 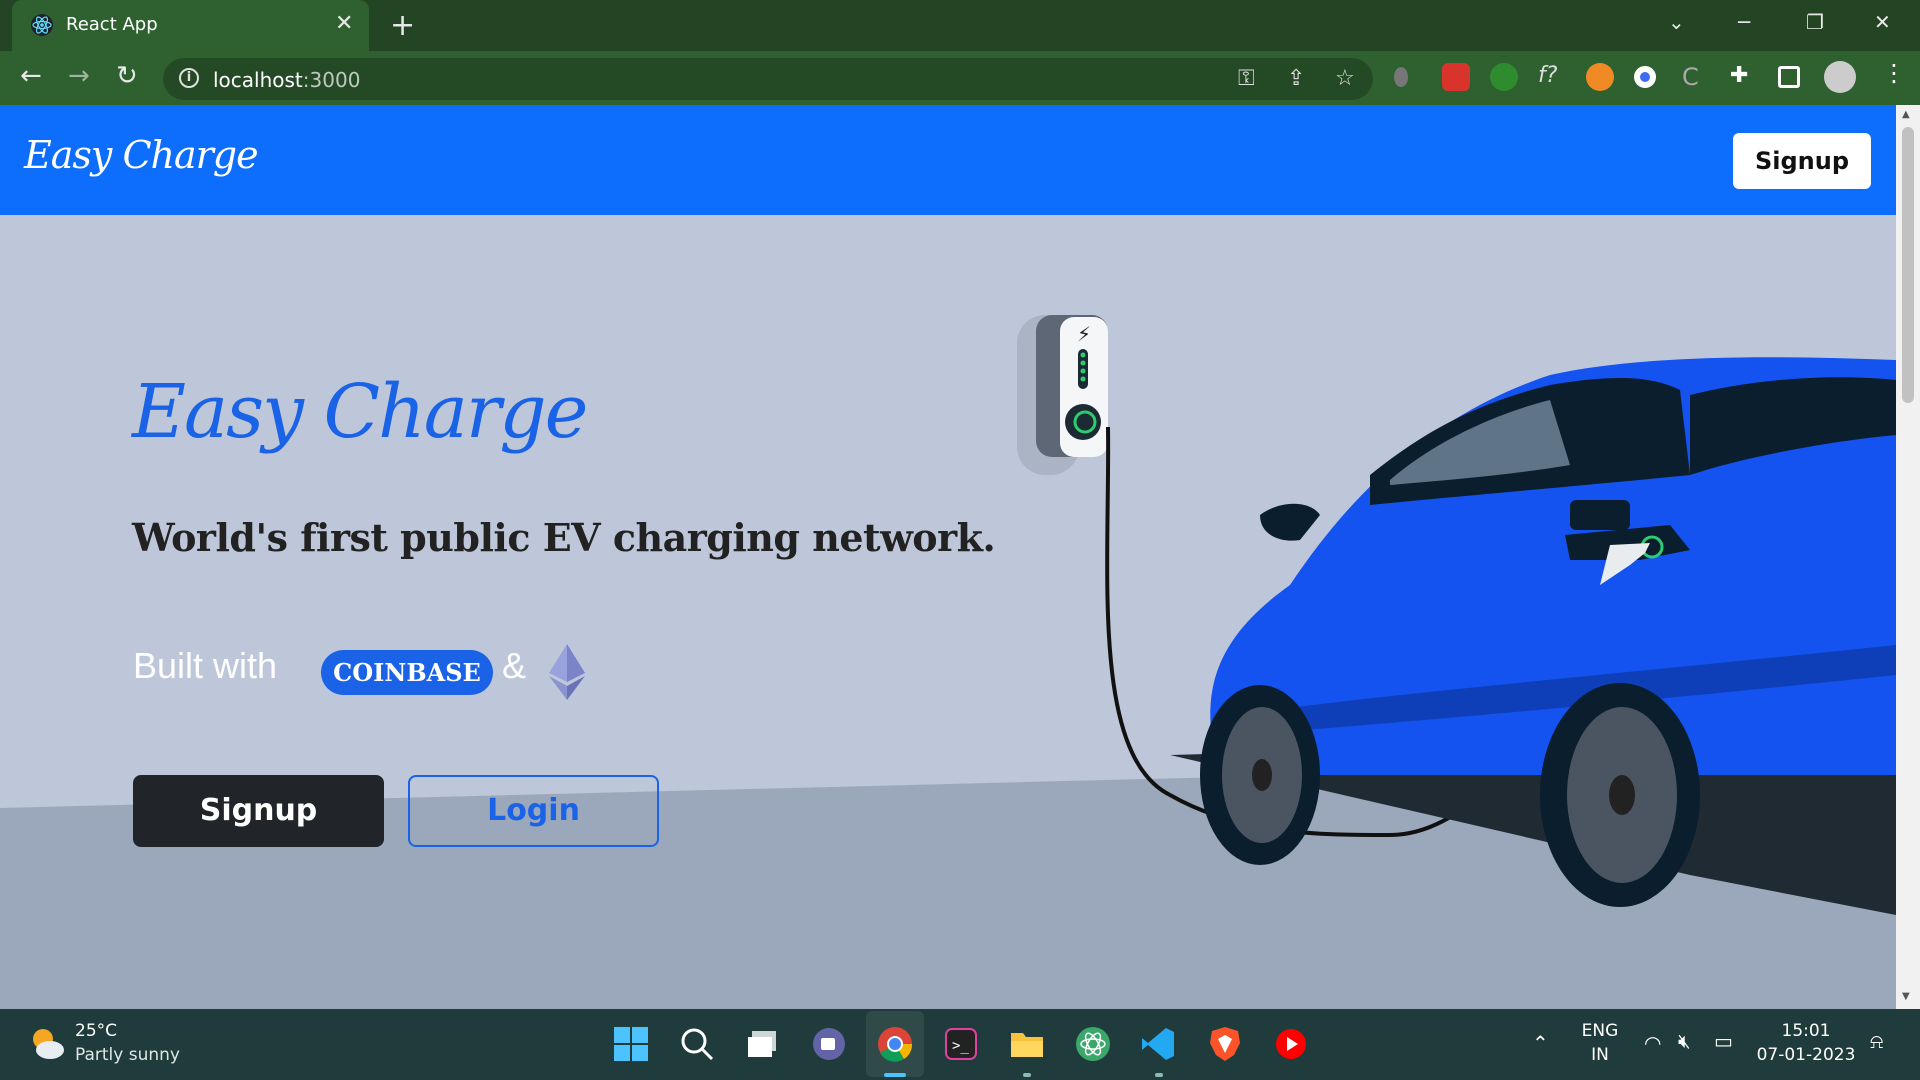 What do you see at coordinates (1908, 265) in the screenshot?
I see `scroll-thumb` at bounding box center [1908, 265].